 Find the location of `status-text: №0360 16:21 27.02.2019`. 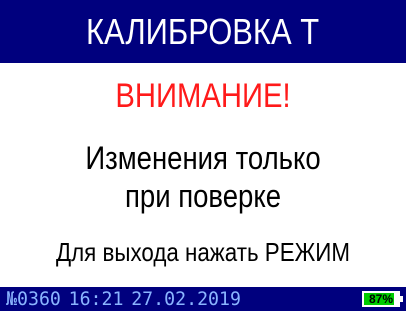

status-text: №0360 16:21 27.02.2019 is located at coordinates (123, 299).